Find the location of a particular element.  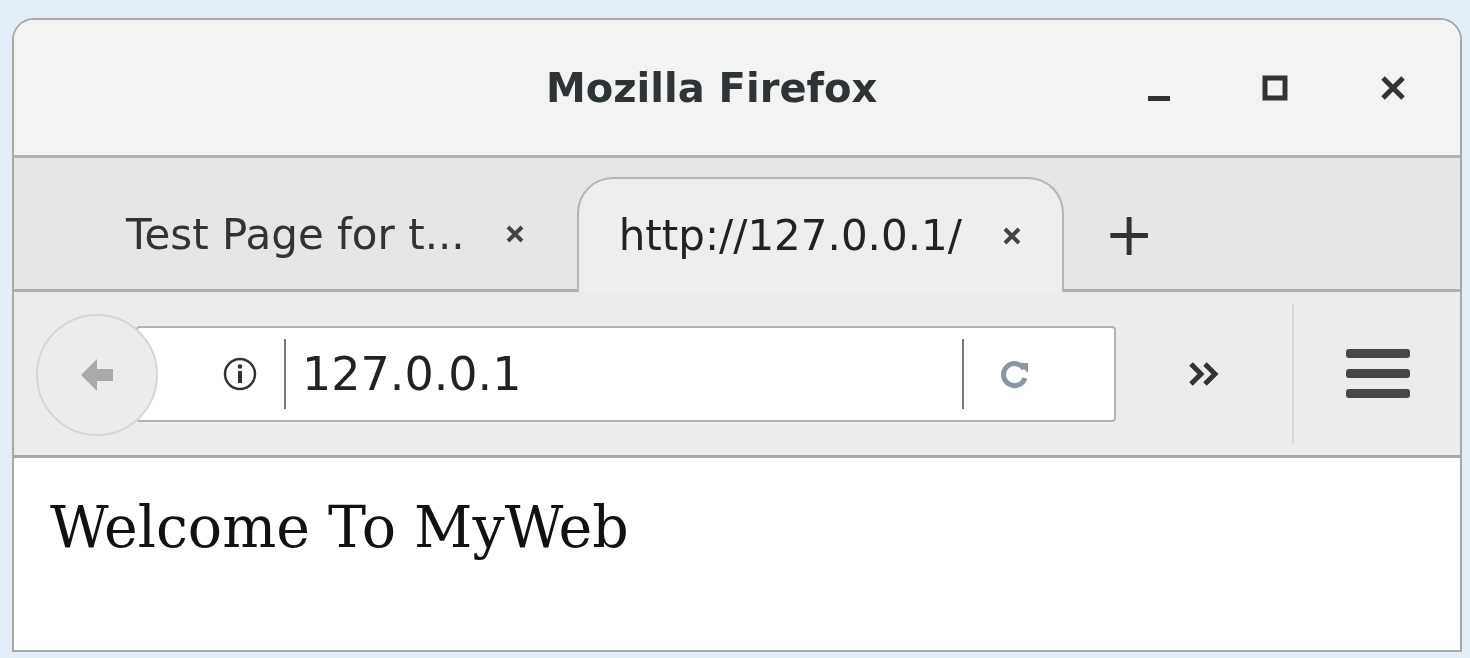

maximize-icon is located at coordinates (1275, 87).